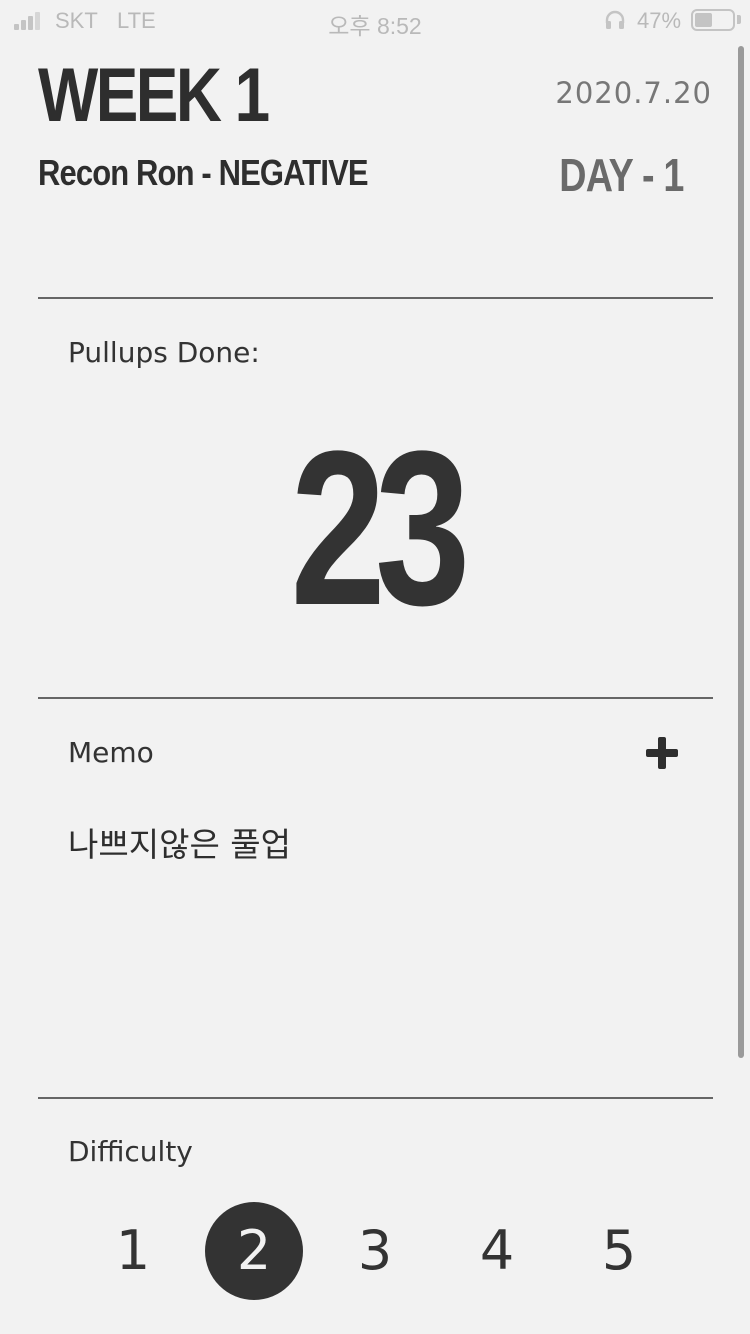  Describe the element at coordinates (179, 842) in the screenshot. I see `memo-text: 나쁘지않은 풀업` at that location.